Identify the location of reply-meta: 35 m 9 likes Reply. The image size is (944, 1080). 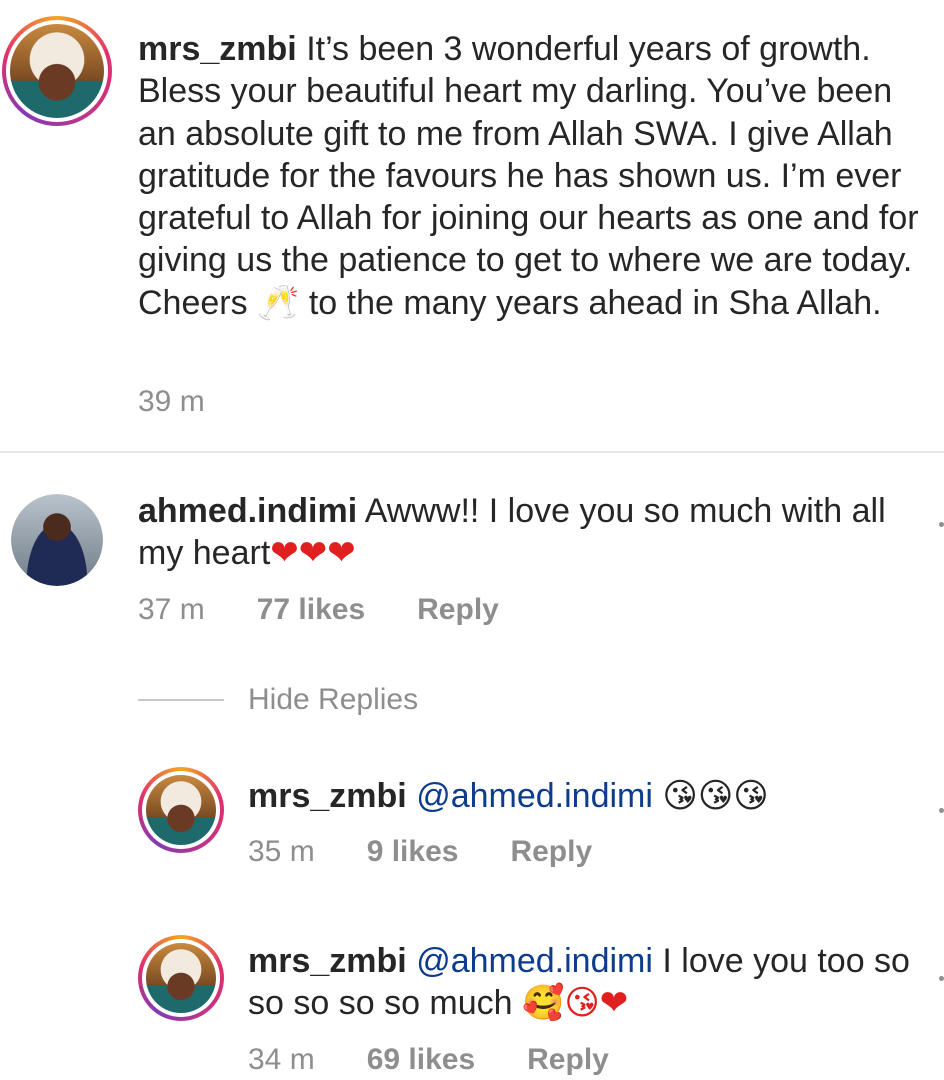
(420, 852).